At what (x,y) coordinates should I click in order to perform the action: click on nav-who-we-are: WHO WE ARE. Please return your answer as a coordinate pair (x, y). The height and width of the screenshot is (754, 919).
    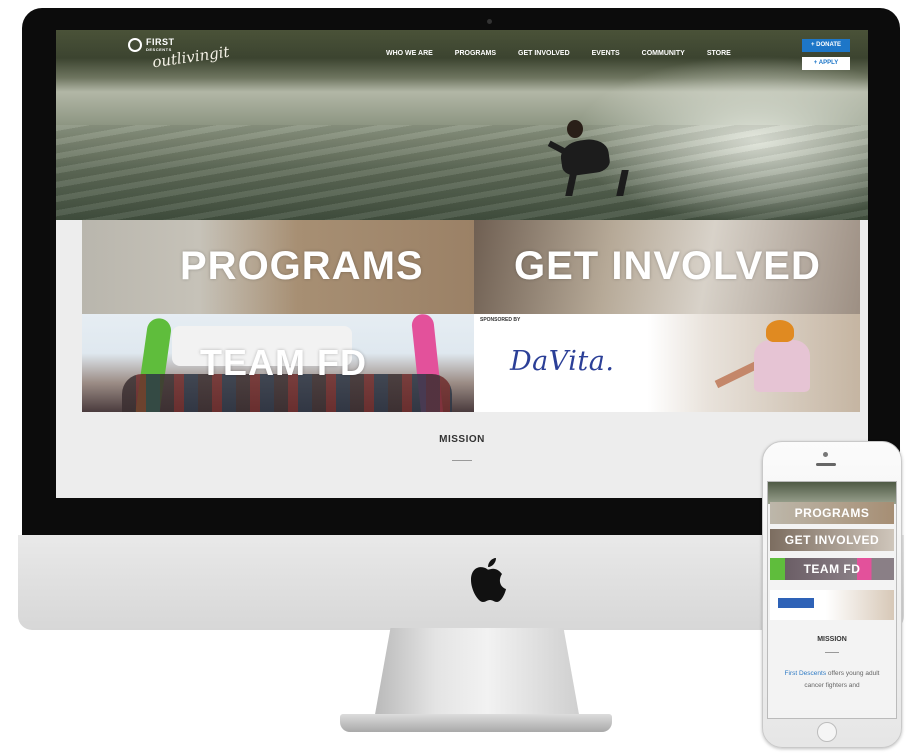
    Looking at the image, I should click on (409, 53).